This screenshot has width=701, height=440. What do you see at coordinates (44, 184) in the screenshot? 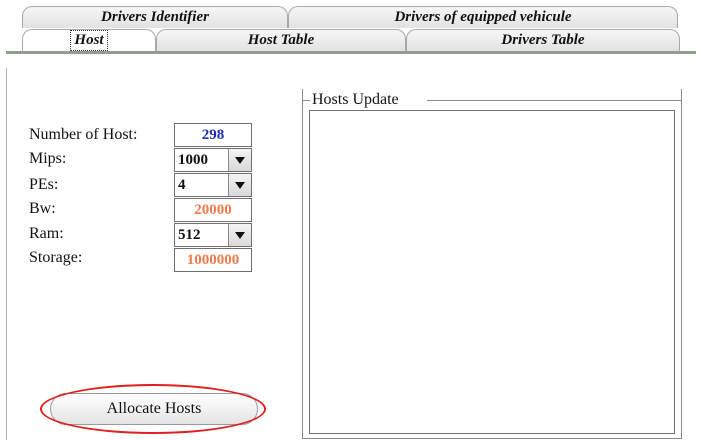
I see `pes-label: PEs:` at bounding box center [44, 184].